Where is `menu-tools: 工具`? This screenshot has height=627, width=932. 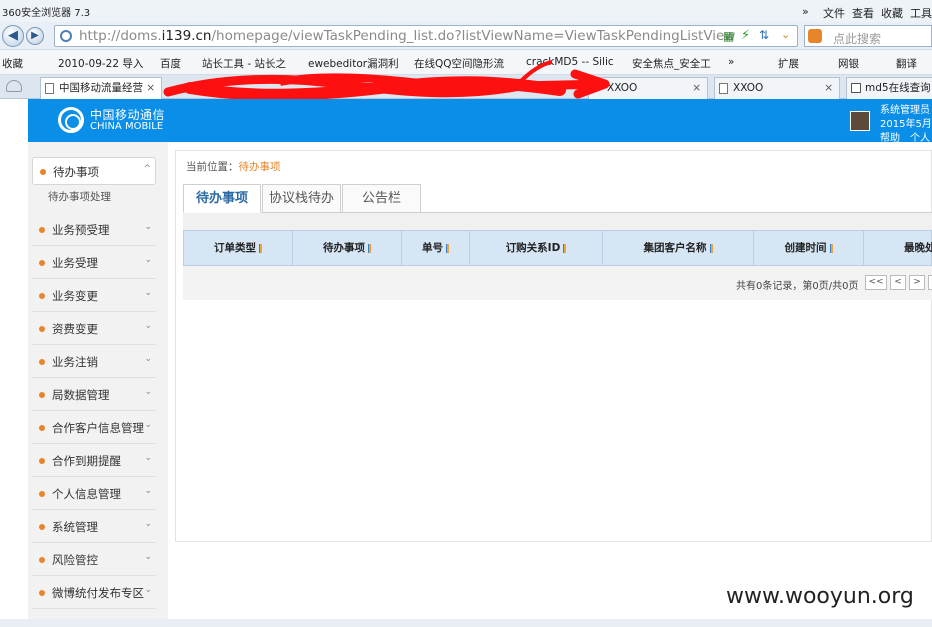
menu-tools: 工具 is located at coordinates (921, 13).